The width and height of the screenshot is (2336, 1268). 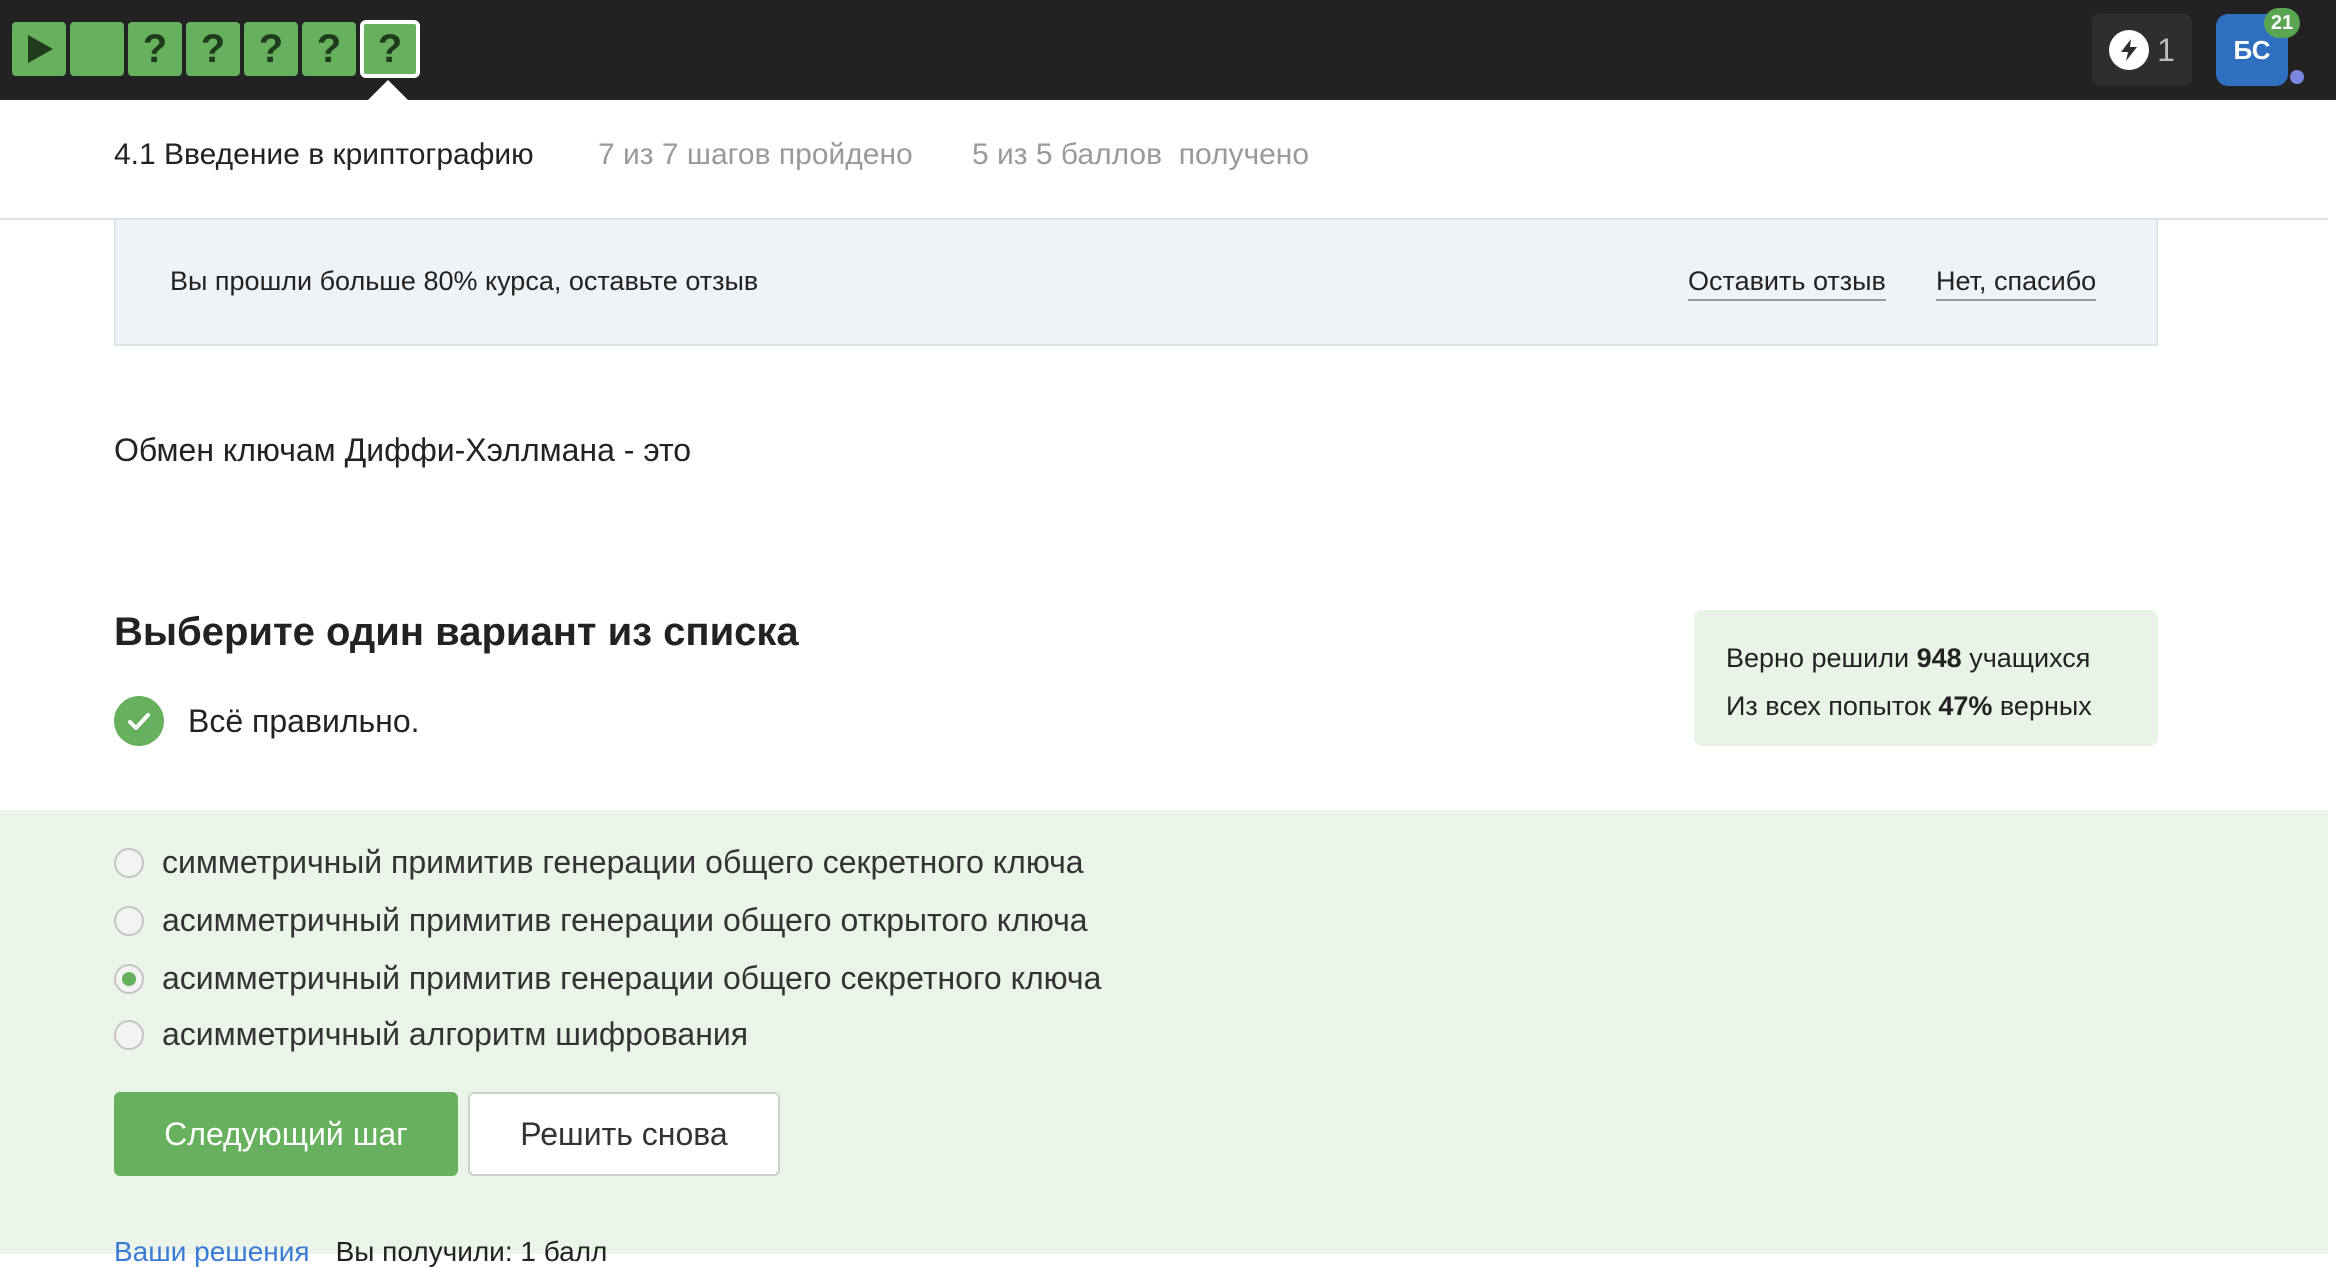 What do you see at coordinates (2282, 23) in the screenshot?
I see `notifications-badge: 21` at bounding box center [2282, 23].